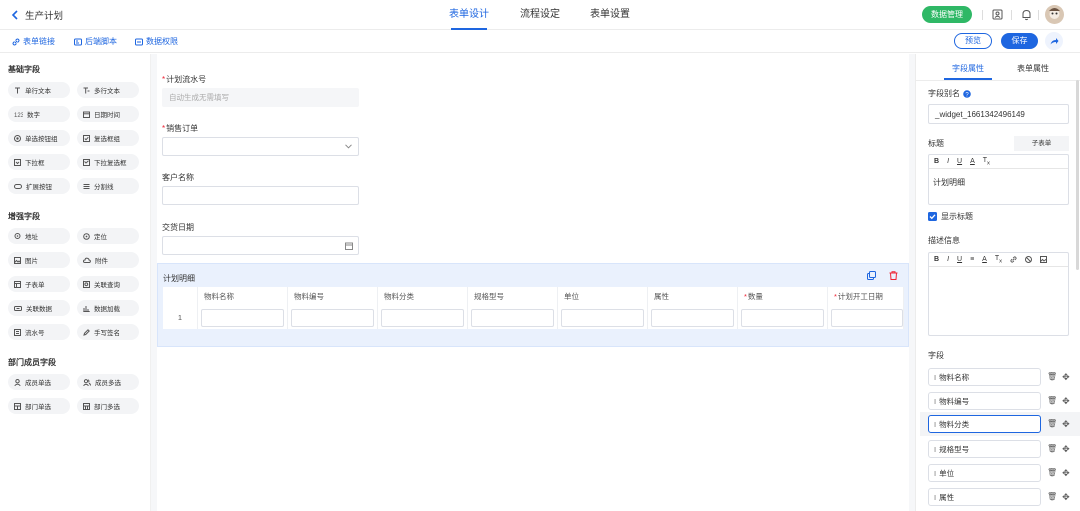 The height and width of the screenshot is (511, 1080). I want to click on field-signature: 手写签名, so click(108, 332).